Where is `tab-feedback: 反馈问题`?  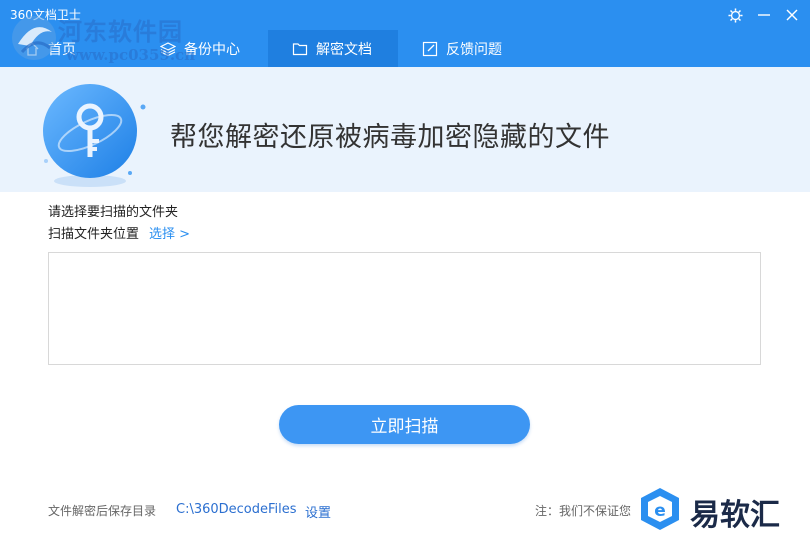
tab-feedback: 反馈问题 is located at coordinates (463, 48).